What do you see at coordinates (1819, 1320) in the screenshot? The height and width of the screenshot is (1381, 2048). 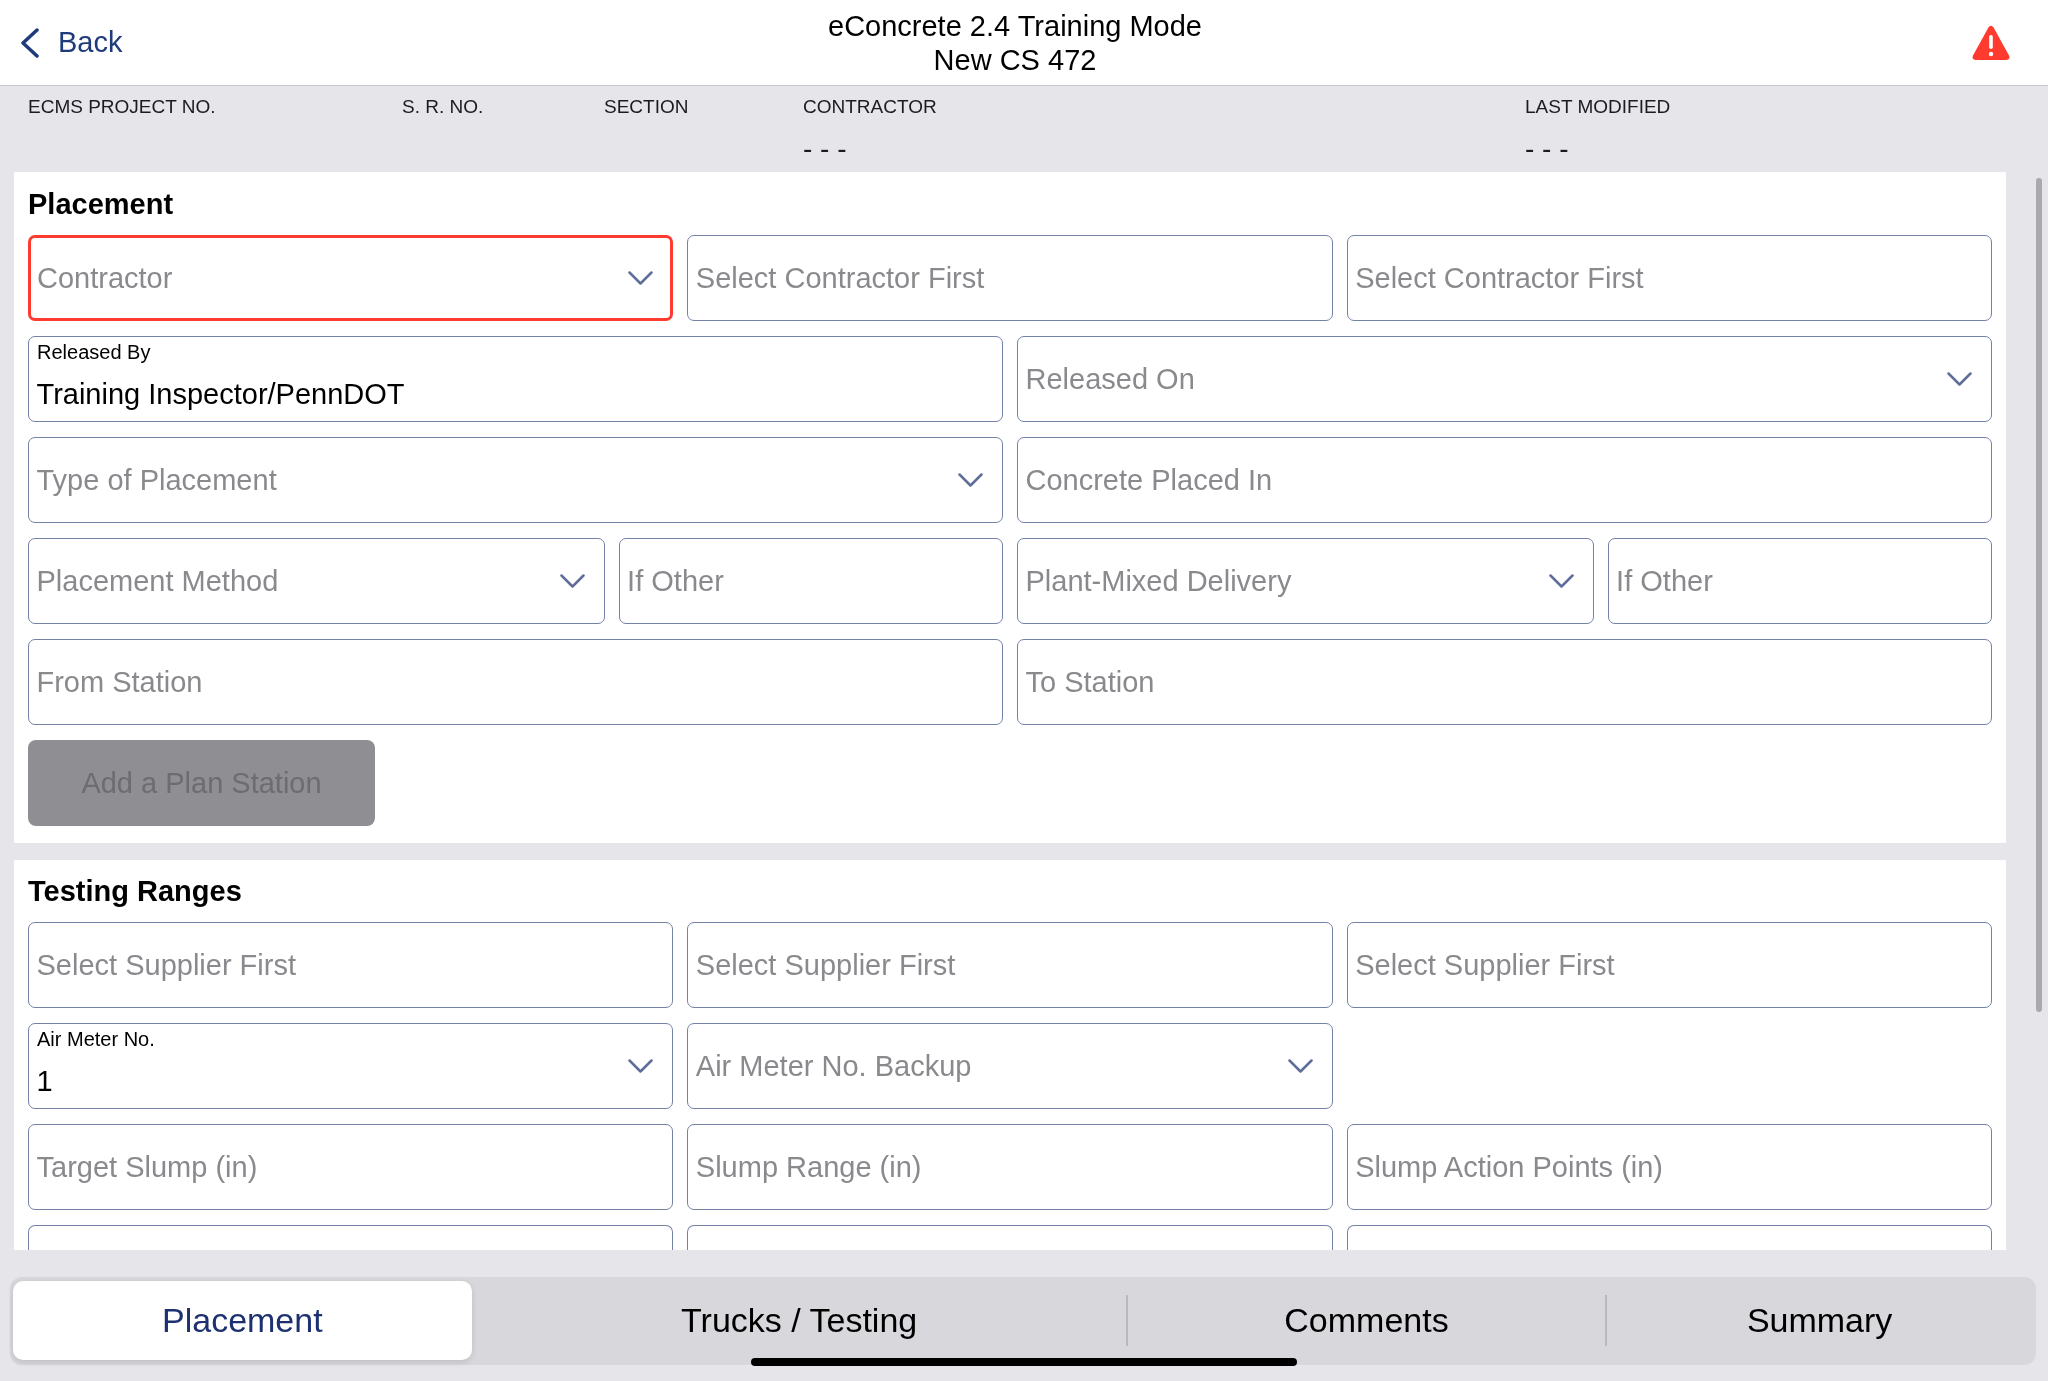 I see `tab: Summary` at bounding box center [1819, 1320].